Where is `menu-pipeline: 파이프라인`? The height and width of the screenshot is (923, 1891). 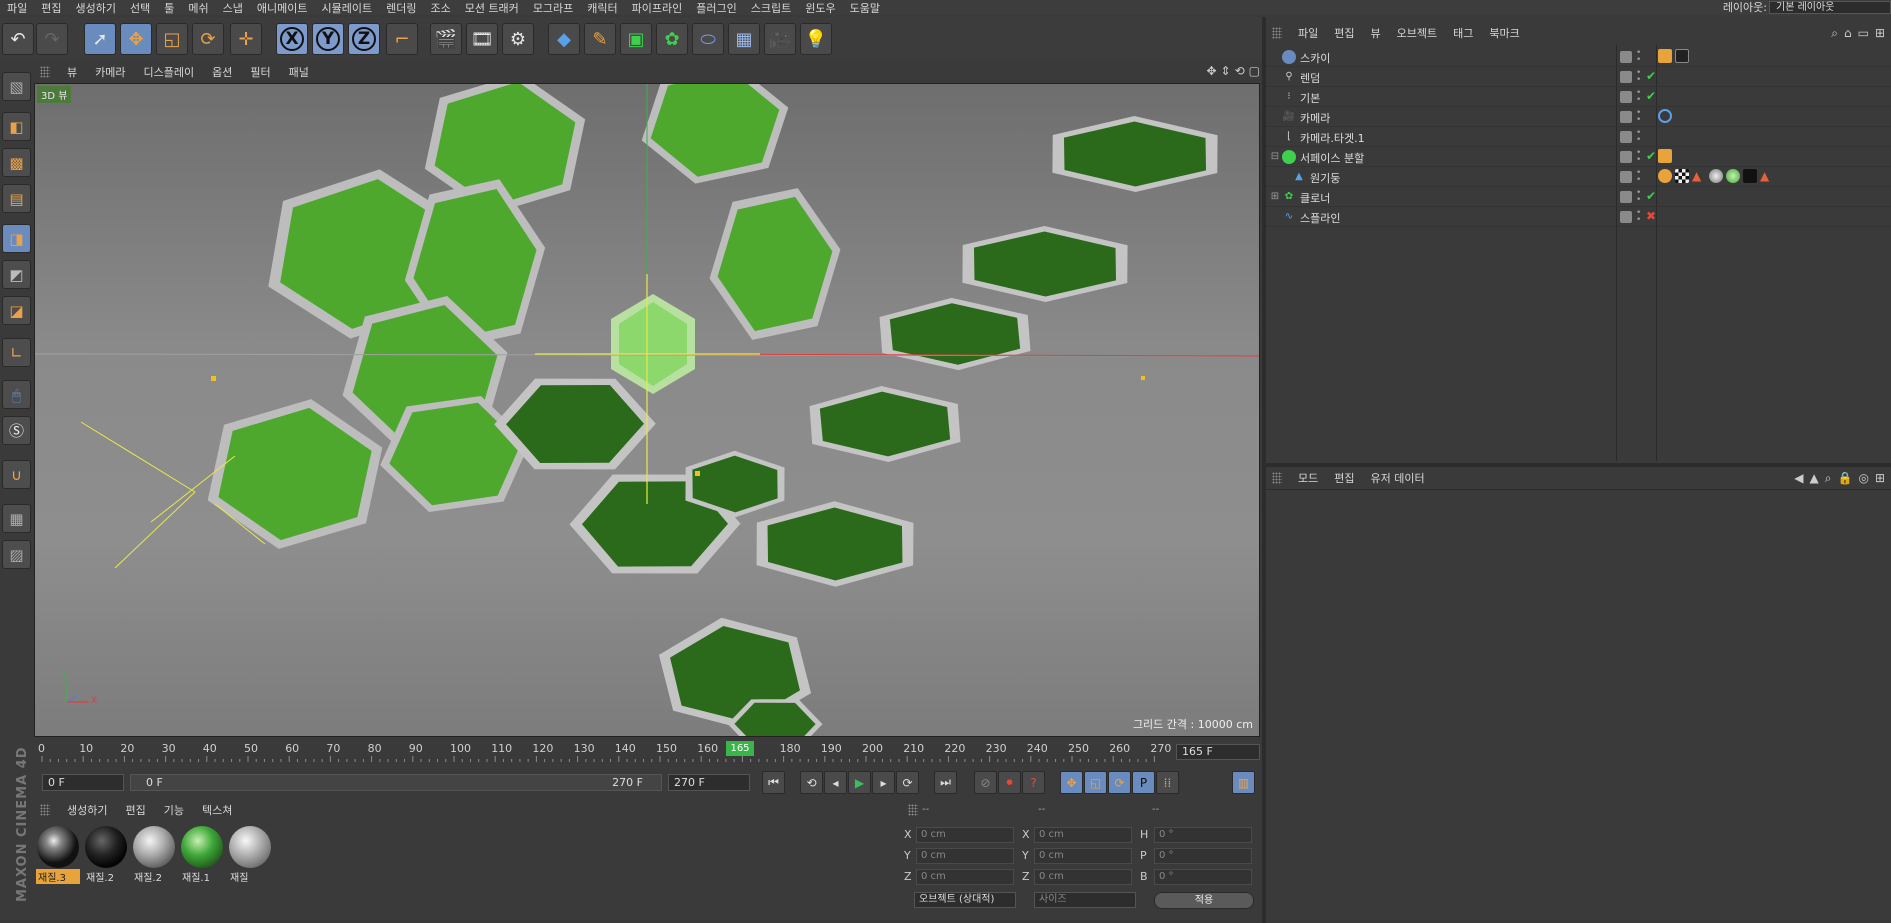
menu-pipeline: 파이프라인 is located at coordinates (657, 8).